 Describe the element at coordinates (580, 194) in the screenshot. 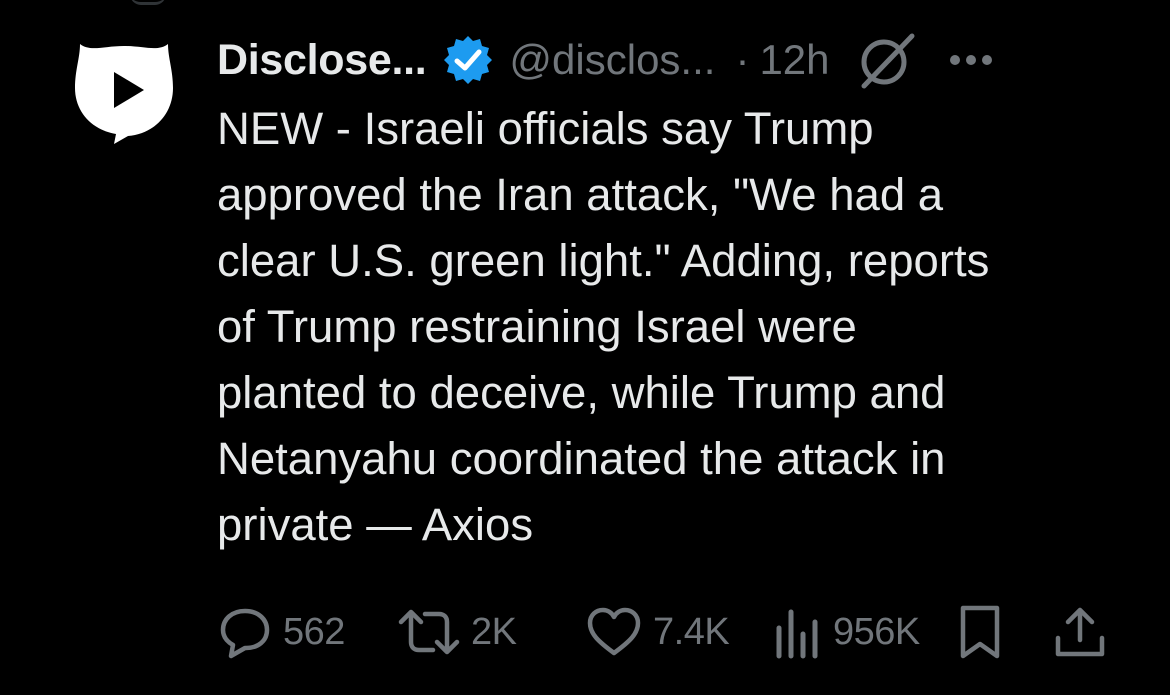

I see `tweet-text-line: approved the Iran attack, "We had a` at that location.